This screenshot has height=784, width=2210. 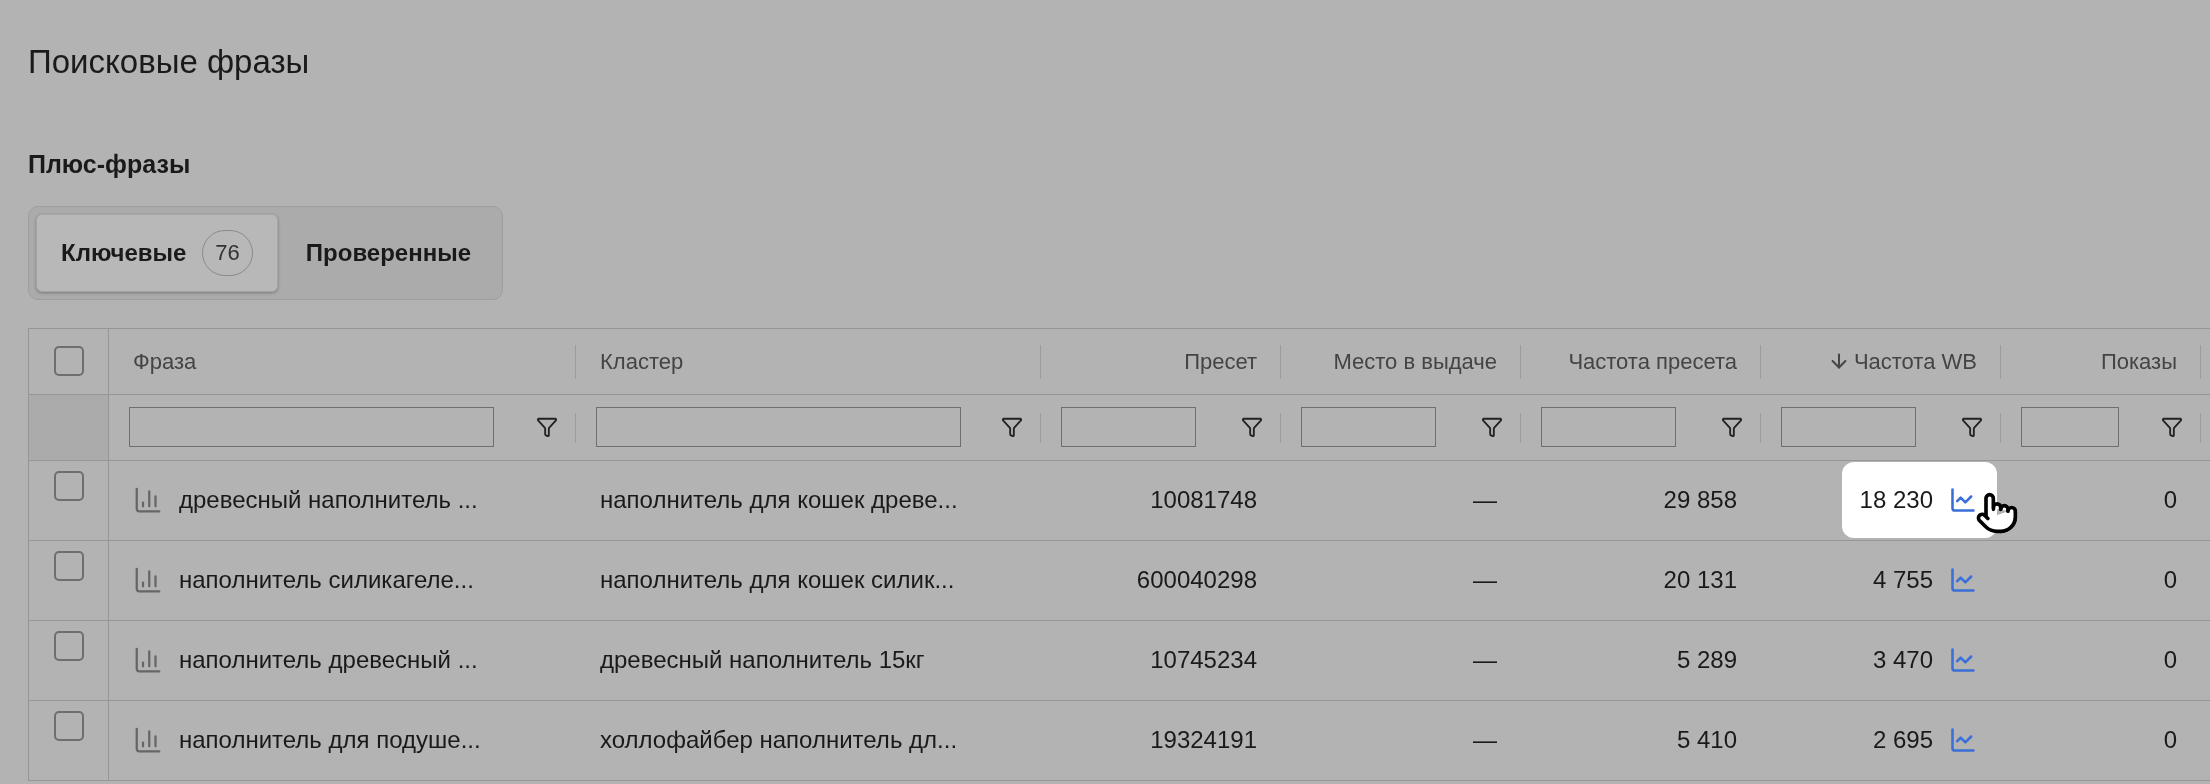 What do you see at coordinates (388, 252) in the screenshot?
I see `tab: Проверенные` at bounding box center [388, 252].